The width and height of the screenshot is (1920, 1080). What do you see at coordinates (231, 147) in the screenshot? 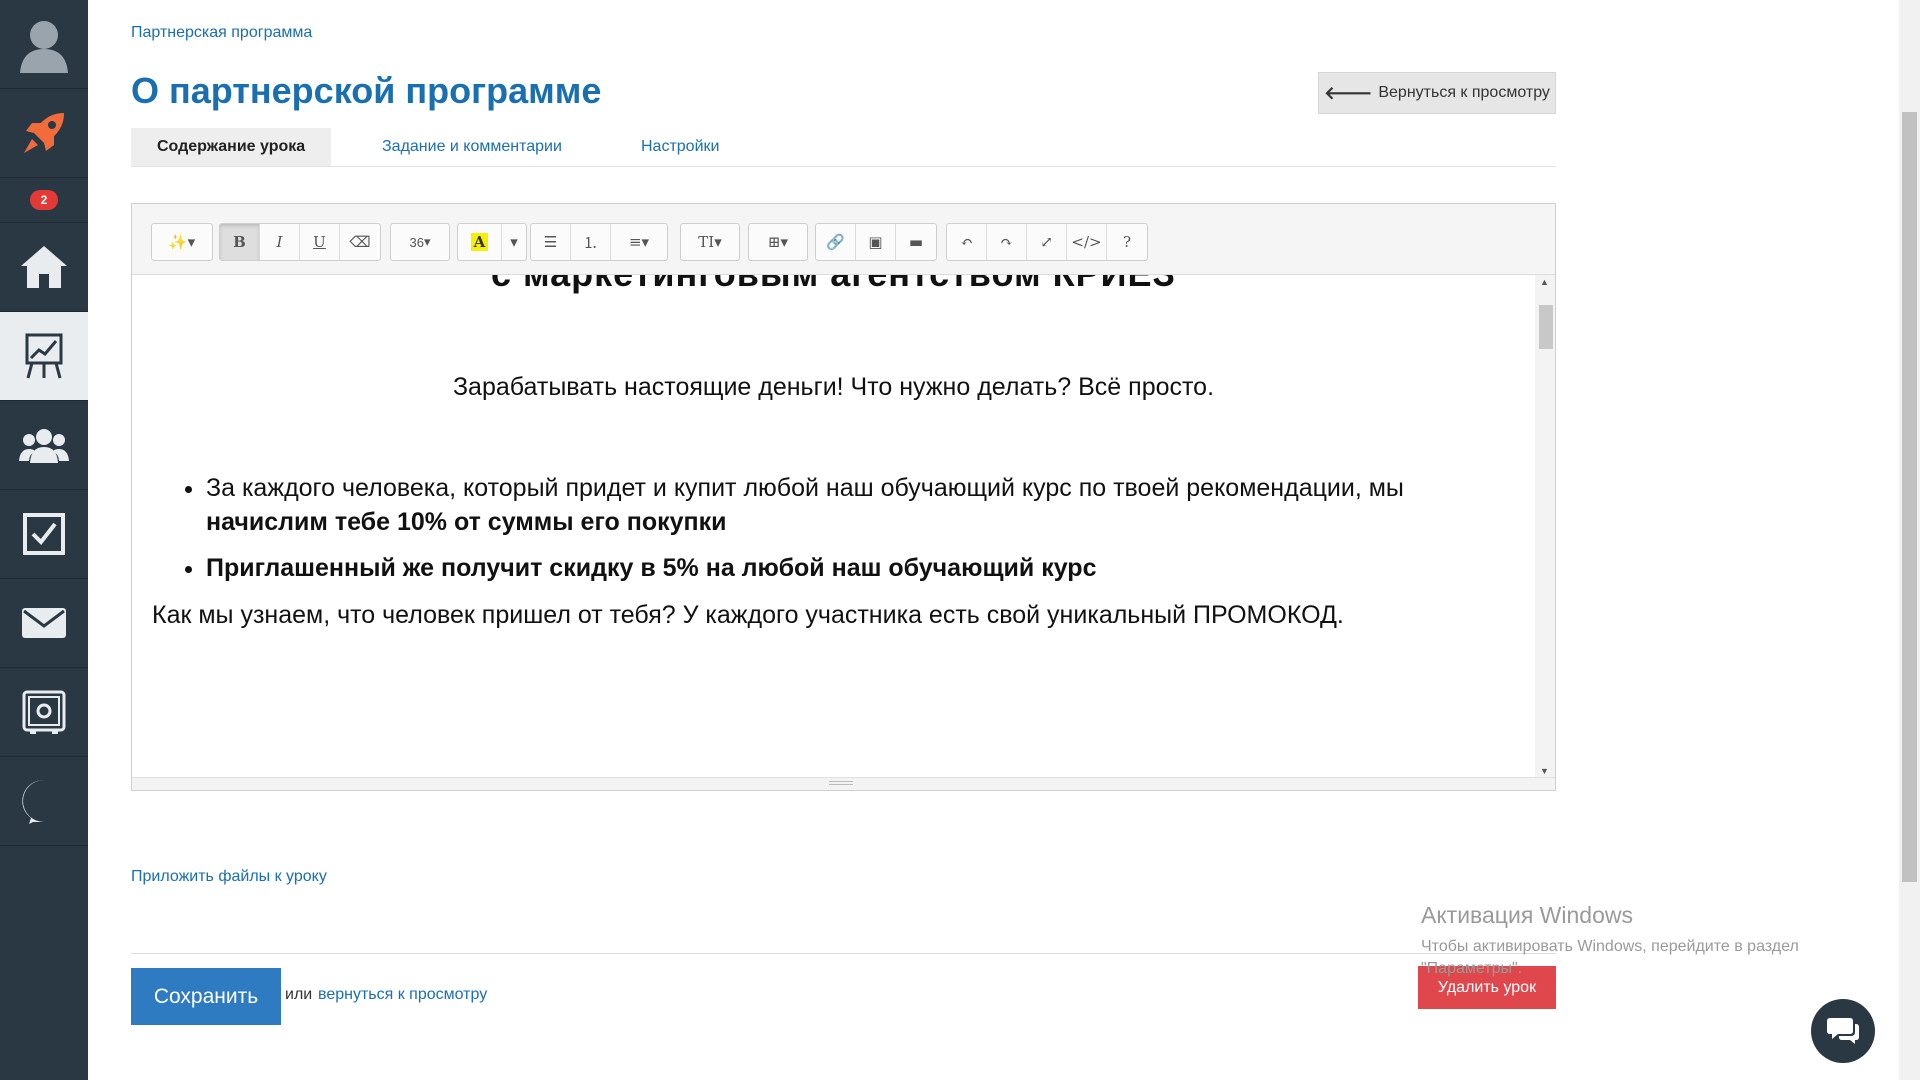
I see `tab-lesson-content: Содержание урока` at bounding box center [231, 147].